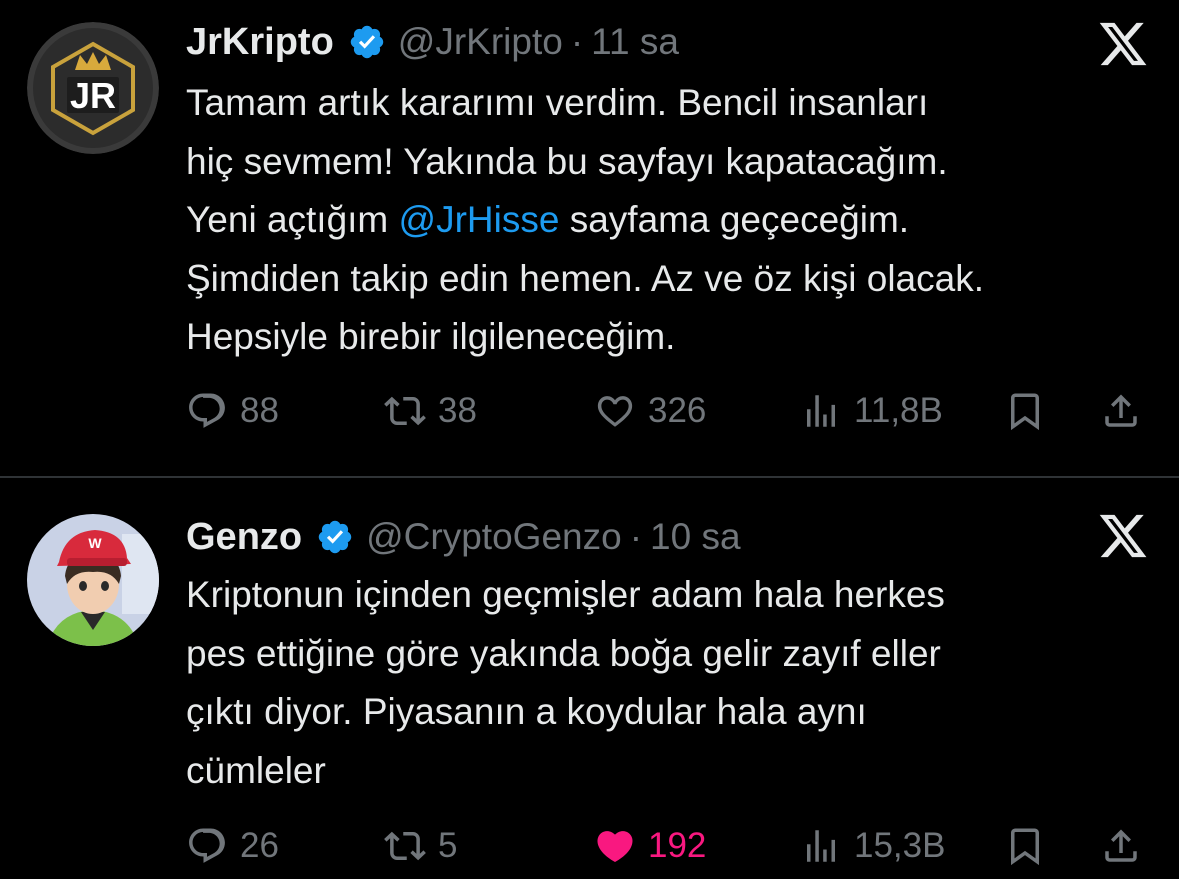 The image size is (1179, 879). What do you see at coordinates (95, 543) in the screenshot?
I see `svg-text: W` at bounding box center [95, 543].